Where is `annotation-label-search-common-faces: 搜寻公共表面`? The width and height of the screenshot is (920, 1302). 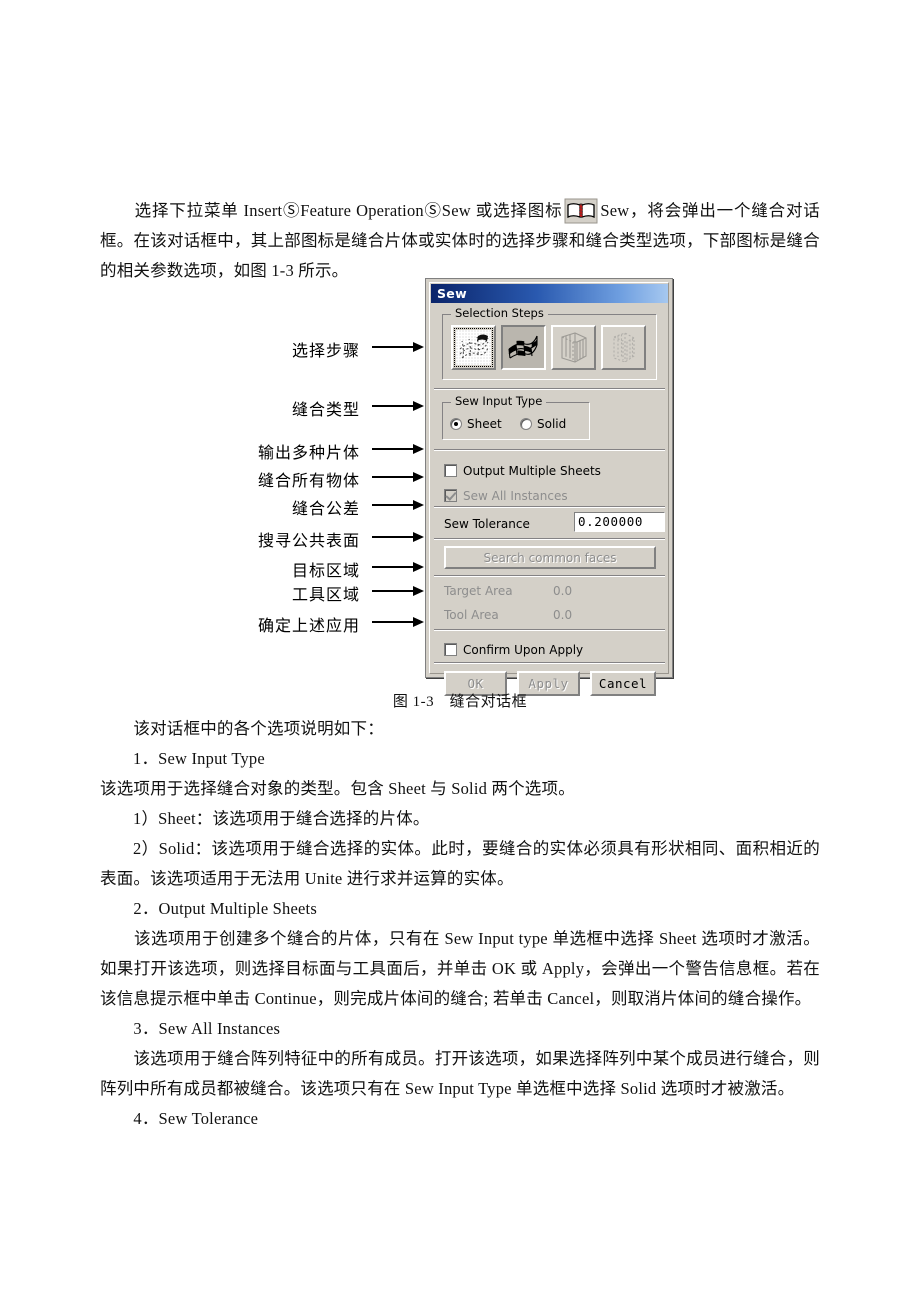 annotation-label-search-common-faces: 搜寻公共表面 is located at coordinates (308, 541).